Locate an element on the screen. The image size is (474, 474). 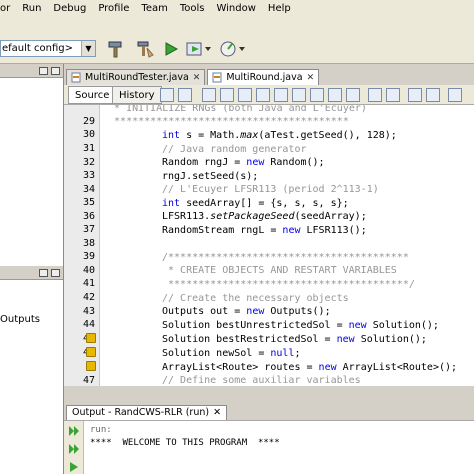
line-number: 34 is located at coordinates (88, 189).